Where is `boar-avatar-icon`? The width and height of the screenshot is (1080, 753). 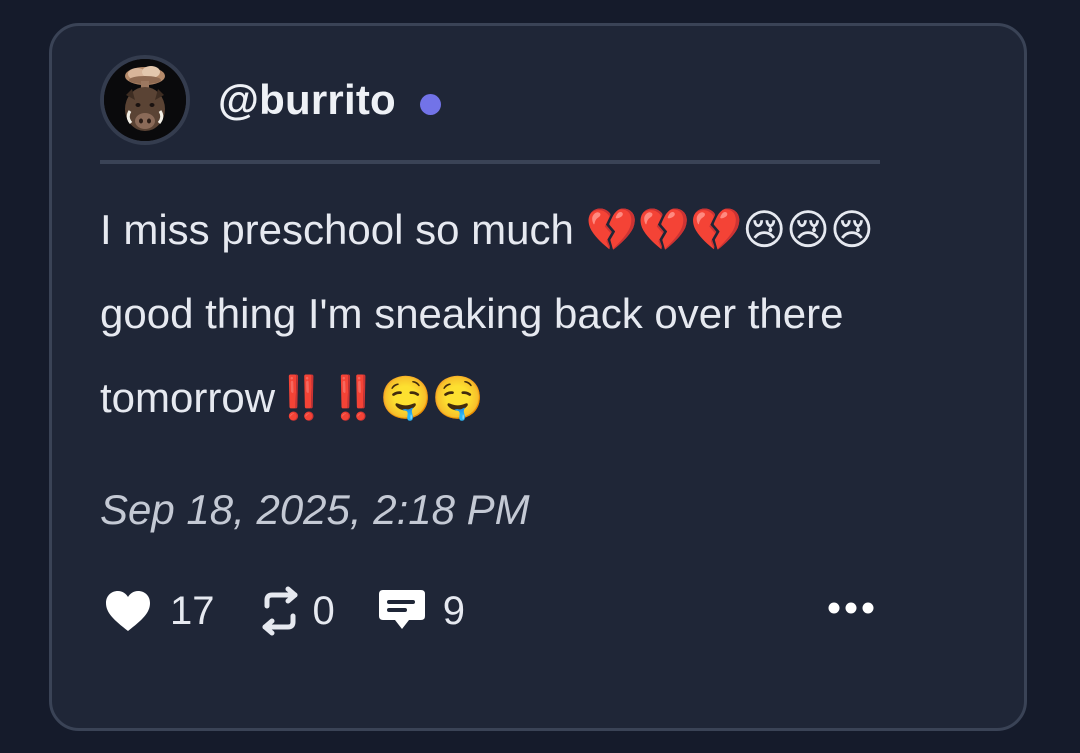
boar-avatar-icon is located at coordinates (145, 100).